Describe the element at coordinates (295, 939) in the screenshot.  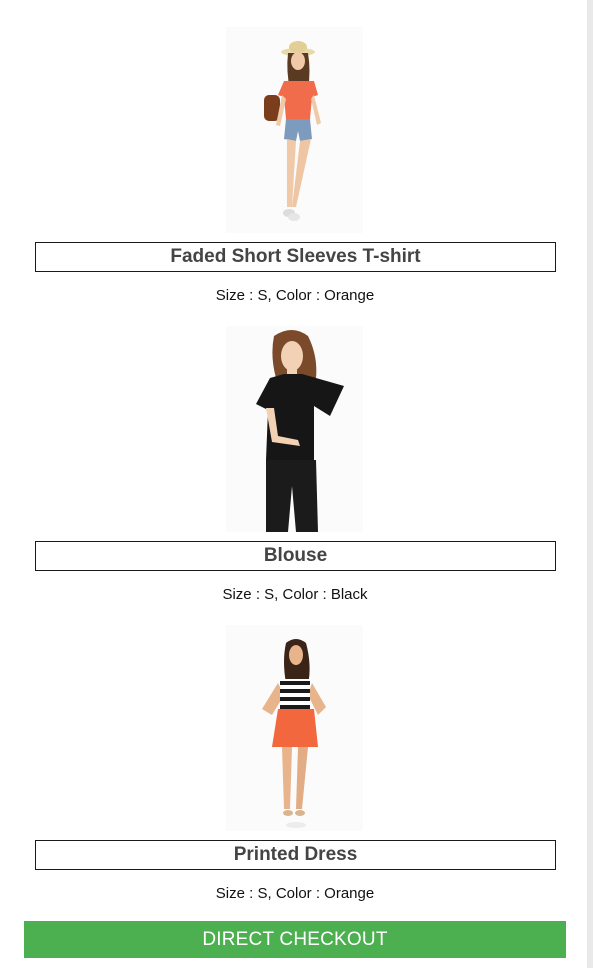
I see `direct-checkout-button: DIRECT CHECKOUT` at that location.